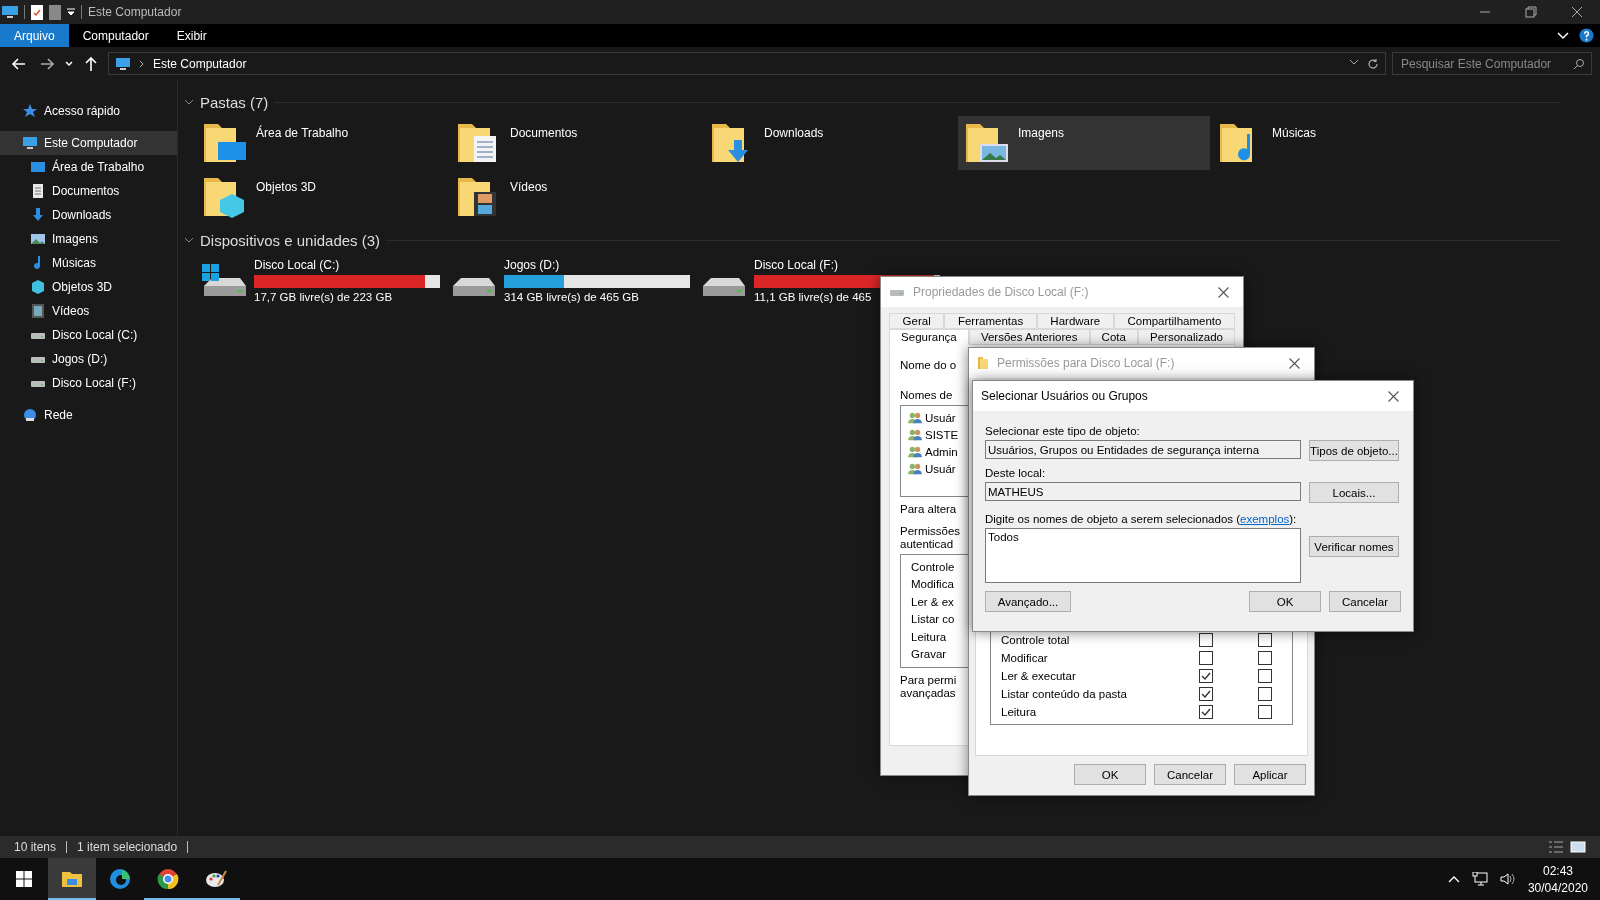  I want to click on tab: Versões Anteriores, so click(1029, 337).